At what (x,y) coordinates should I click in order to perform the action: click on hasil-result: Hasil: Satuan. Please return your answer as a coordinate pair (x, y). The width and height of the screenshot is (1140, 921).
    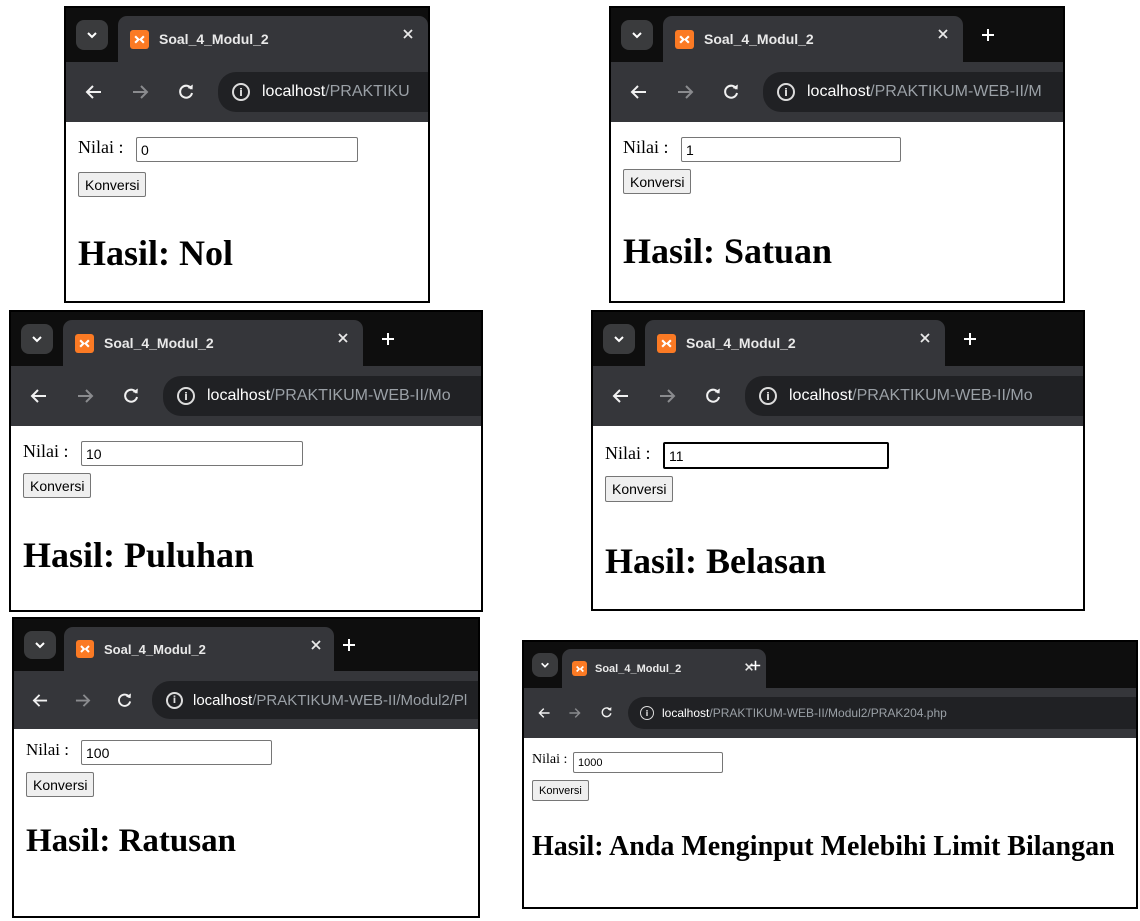
    Looking at the image, I should click on (728, 251).